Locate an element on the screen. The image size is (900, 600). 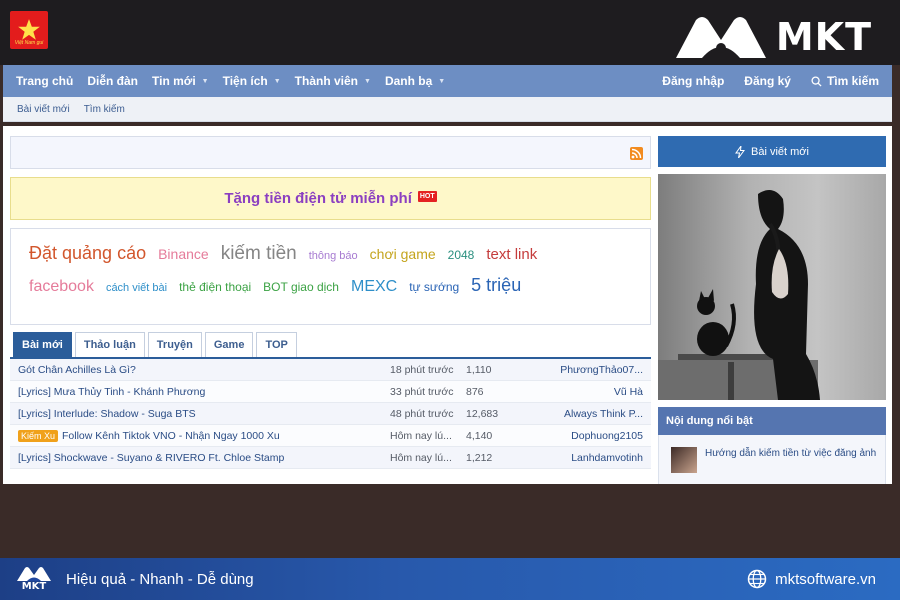
nav-item-label: Trang chủ is located at coordinates (45, 81).